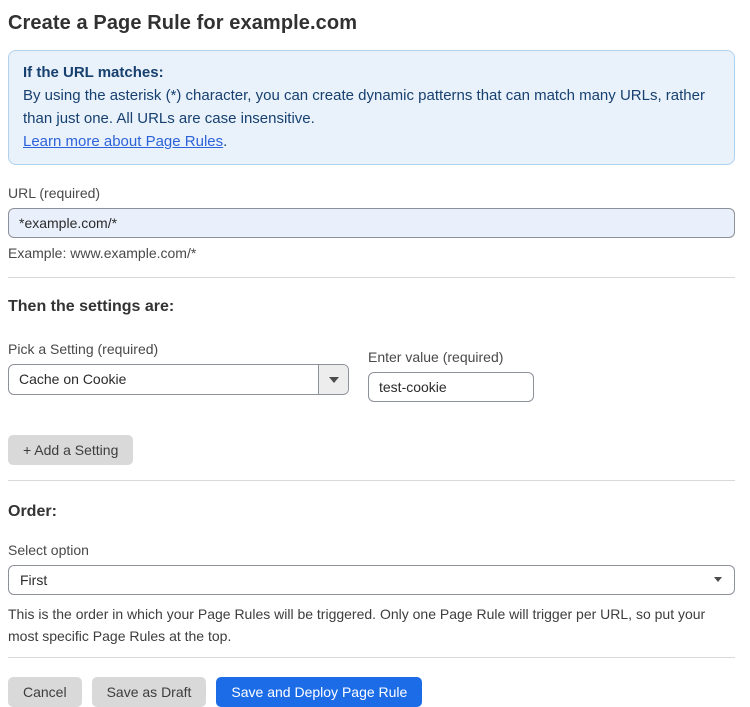 The height and width of the screenshot is (707, 750). Describe the element at coordinates (371, 141) in the screenshot. I see `info-box-link-line: Learn more about Page Rules.` at that location.